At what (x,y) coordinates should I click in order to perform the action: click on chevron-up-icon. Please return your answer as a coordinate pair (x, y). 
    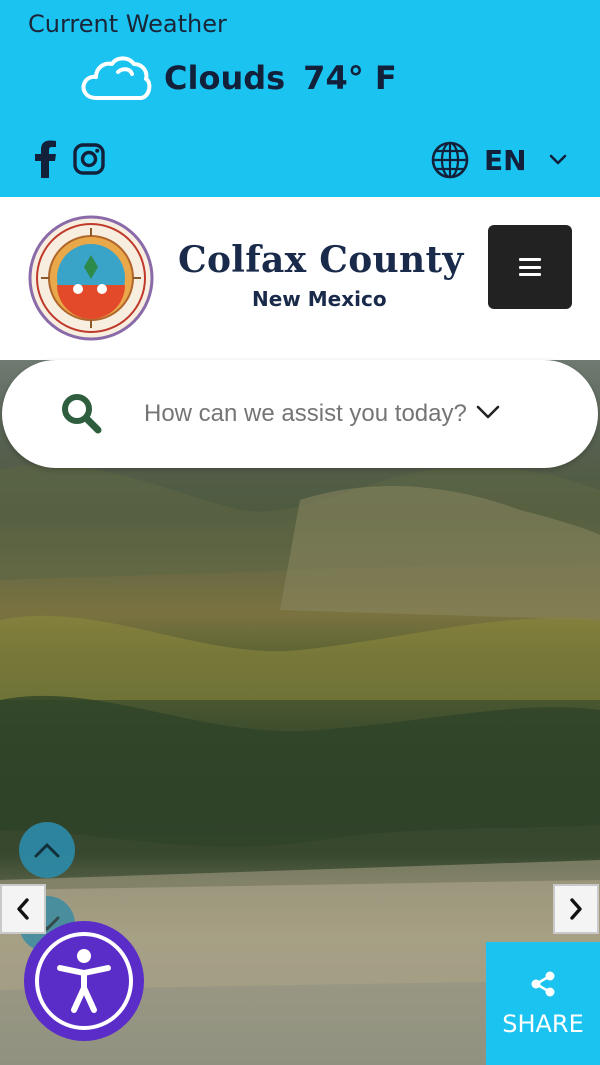
    Looking at the image, I should click on (47, 850).